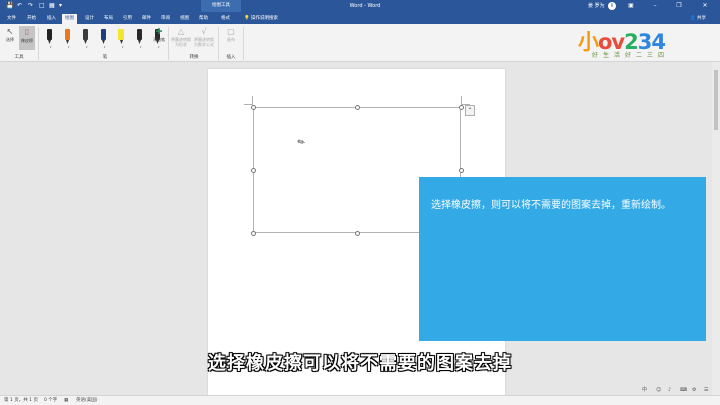 This screenshot has width=720, height=405. I want to click on canvas-label: 画布, so click(231, 39).